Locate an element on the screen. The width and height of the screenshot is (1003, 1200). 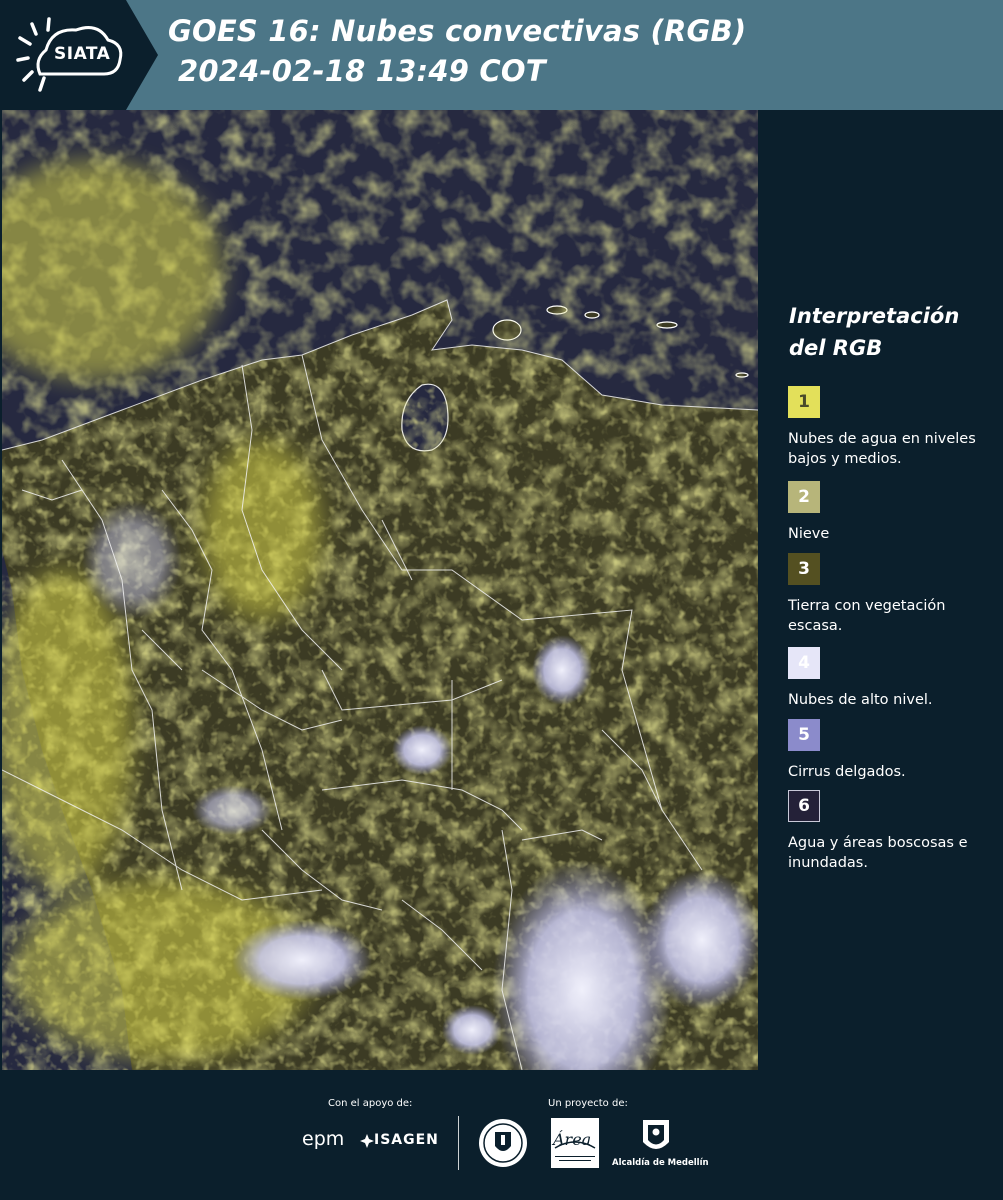
legend-label-1: Nubes de agua en niveles bajos y medios. is located at coordinates (882, 449).